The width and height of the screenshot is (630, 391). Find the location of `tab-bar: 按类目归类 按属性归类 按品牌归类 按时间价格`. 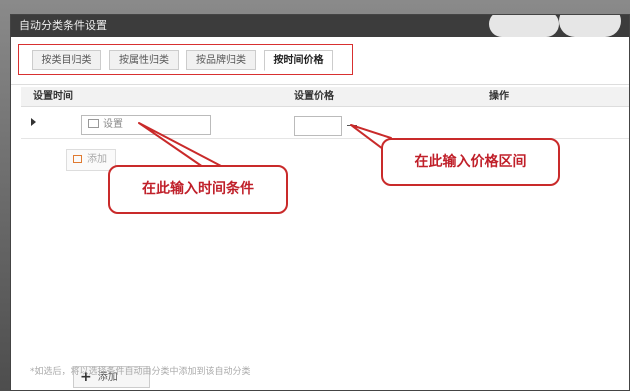

tab-bar: 按类目归类 按属性归类 按品牌归类 按时间价格 is located at coordinates (320, 61).